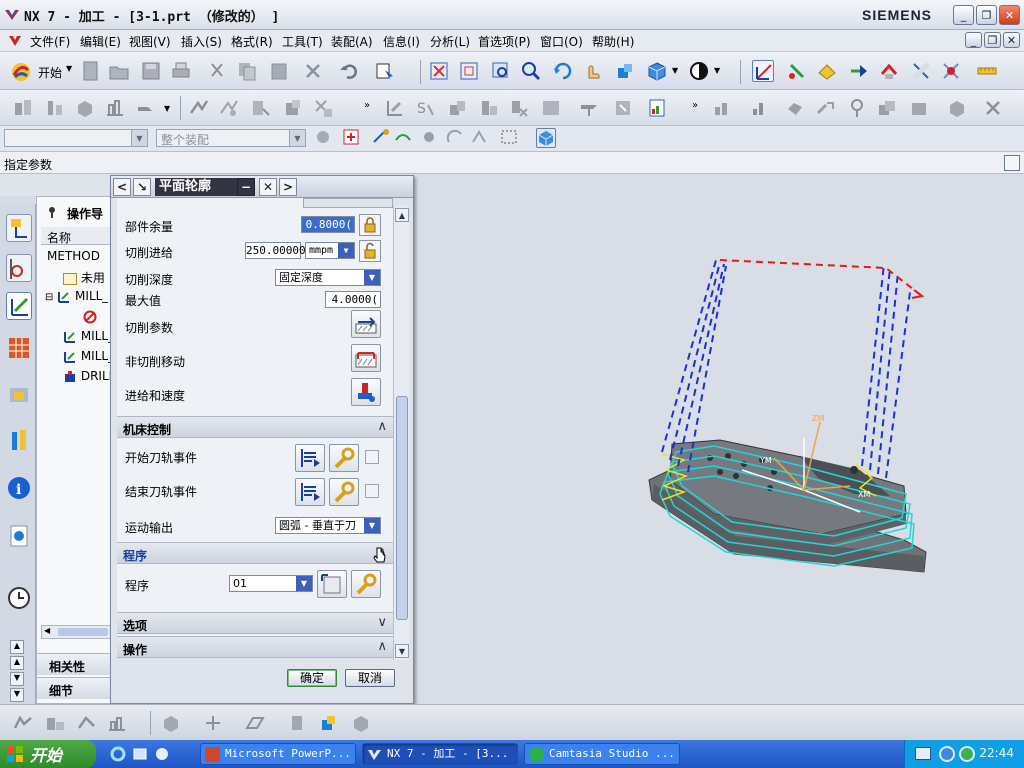  I want to click on program-section: 程序 ∧, so click(255, 553).